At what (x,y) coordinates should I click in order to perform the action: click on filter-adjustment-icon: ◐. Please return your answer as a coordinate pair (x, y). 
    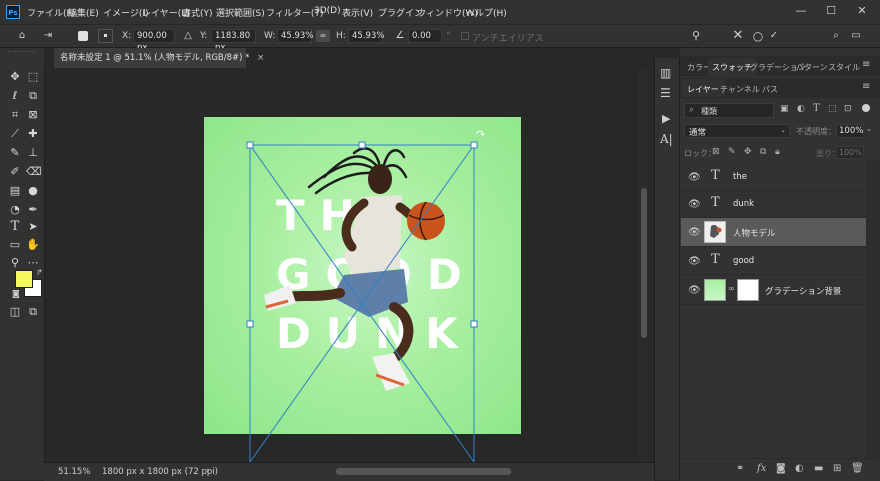
    Looking at the image, I should click on (801, 109).